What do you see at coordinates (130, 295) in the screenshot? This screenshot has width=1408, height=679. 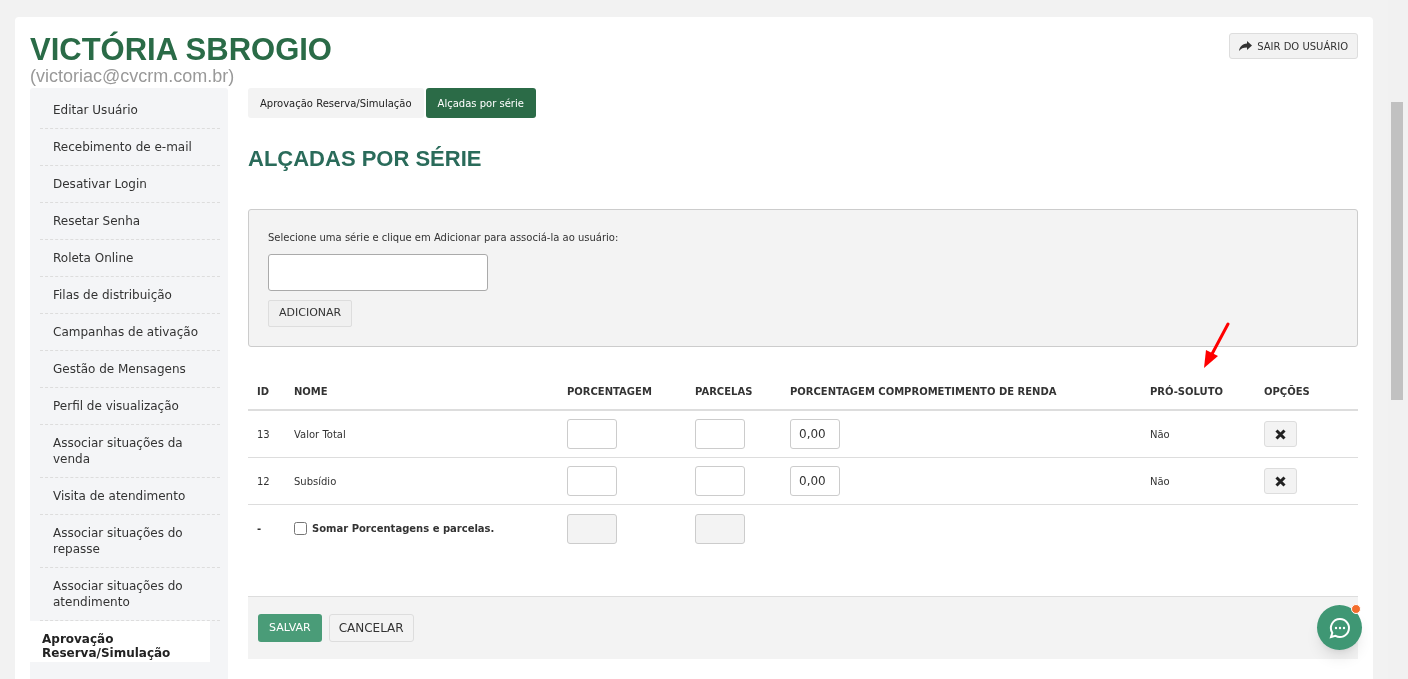 I see `sidebar-item: Filas de distribuição` at bounding box center [130, 295].